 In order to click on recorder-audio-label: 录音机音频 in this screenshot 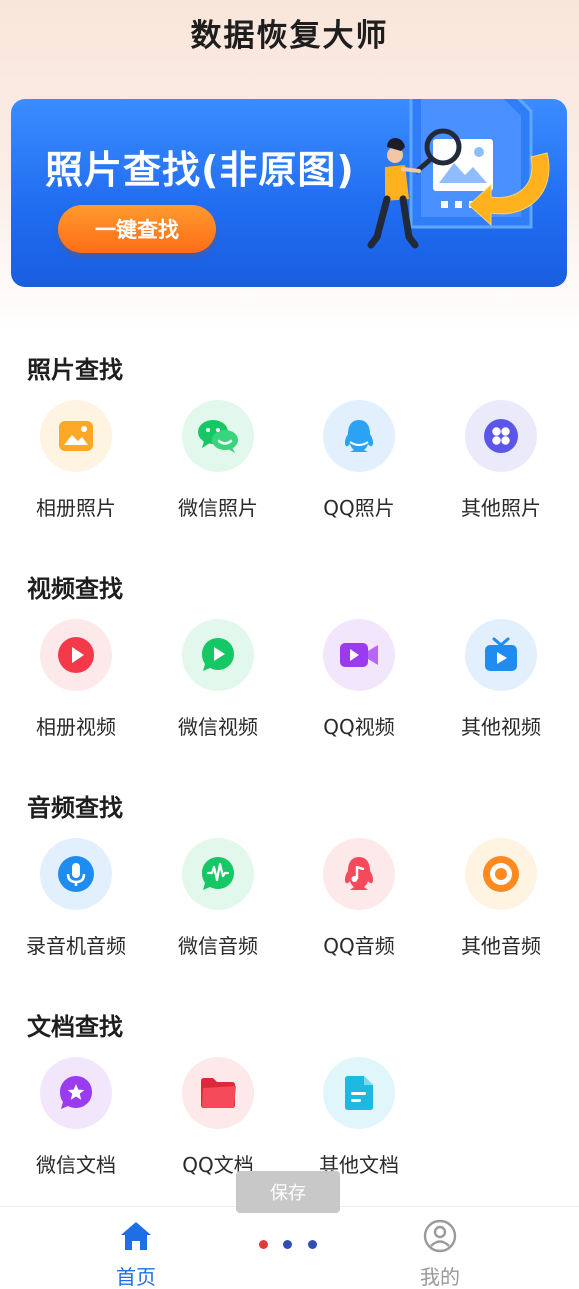, I will do `click(76, 946)`.